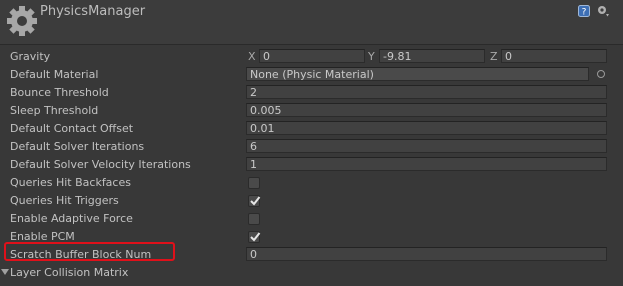 This screenshot has width=623, height=286. I want to click on default-solver-iterations-row: Default Solver Iterations 6, so click(311, 147).